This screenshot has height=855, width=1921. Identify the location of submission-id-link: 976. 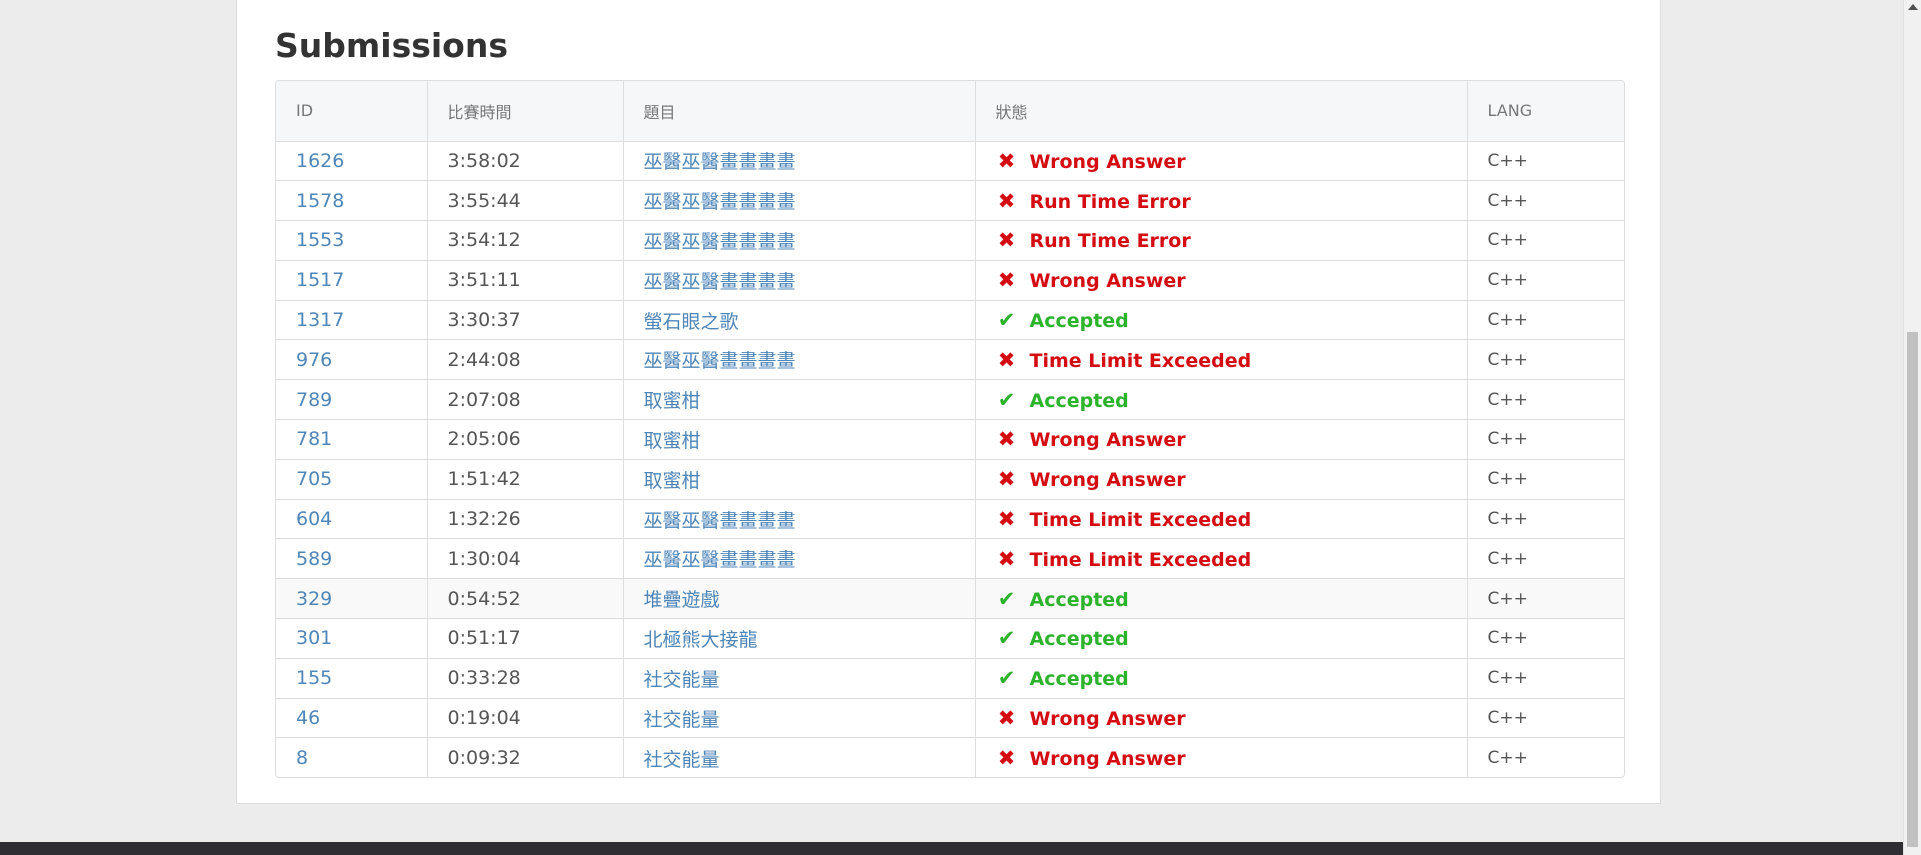
(314, 360).